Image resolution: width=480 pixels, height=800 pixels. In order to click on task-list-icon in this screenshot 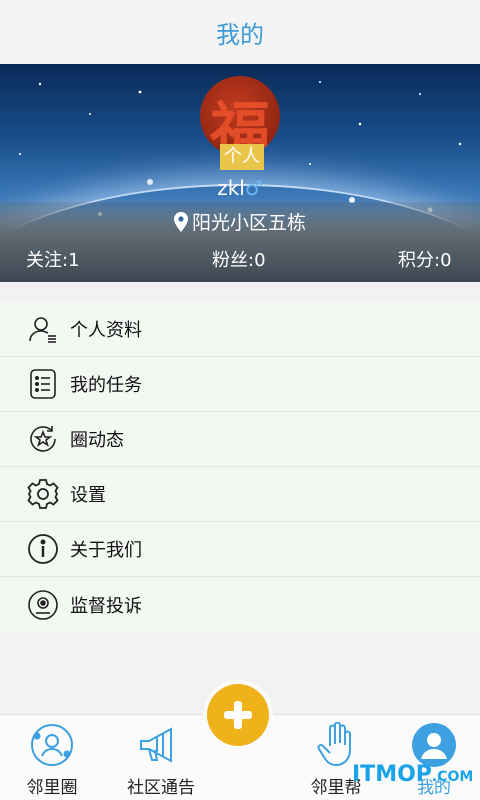, I will do `click(43, 384)`.